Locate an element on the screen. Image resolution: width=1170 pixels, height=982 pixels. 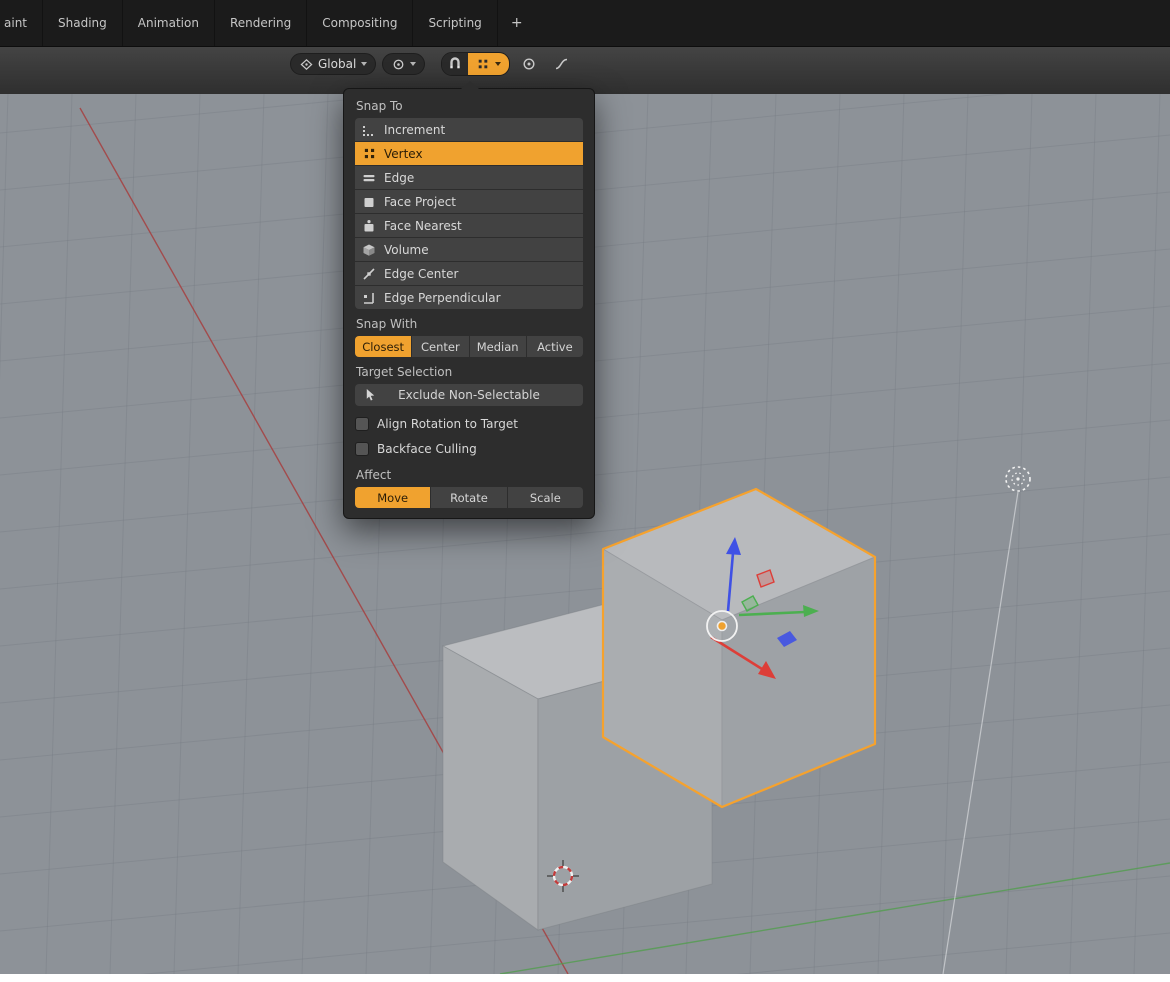
viewport-header-controls: Global is located at coordinates (432, 64).